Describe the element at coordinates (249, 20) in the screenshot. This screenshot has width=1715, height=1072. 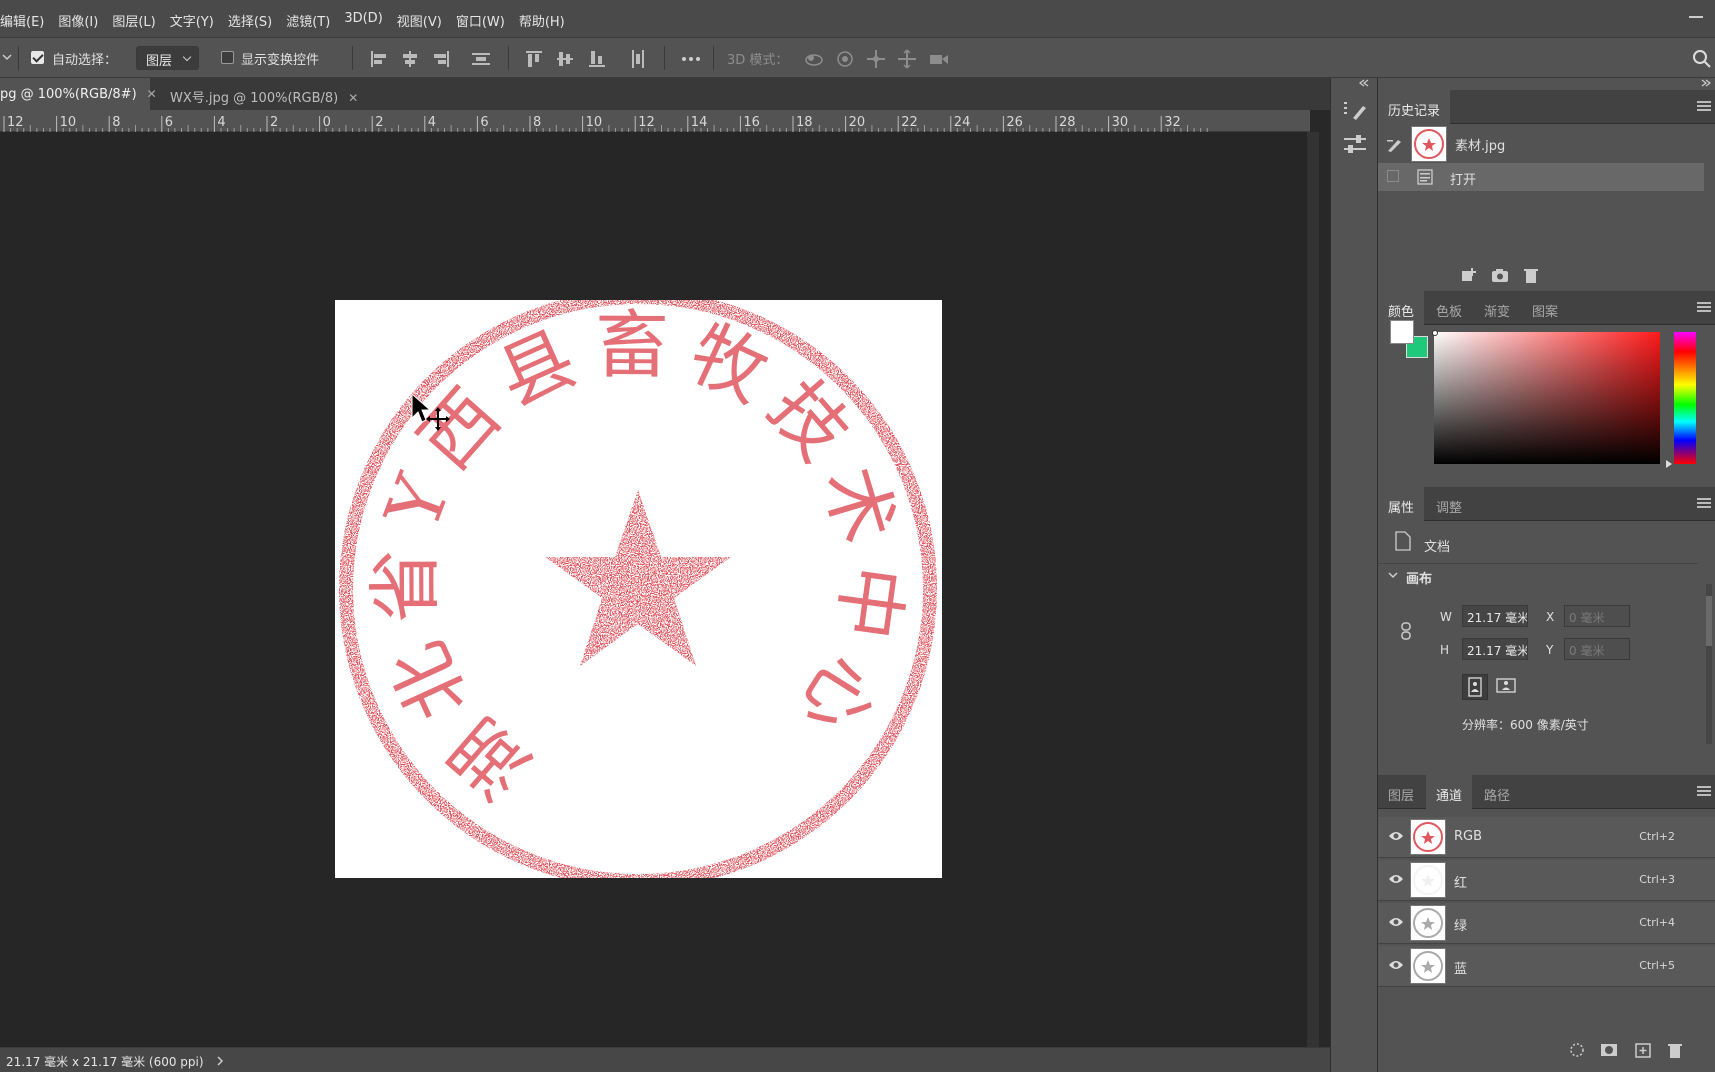
I see `menu-select: 选择(S)` at that location.